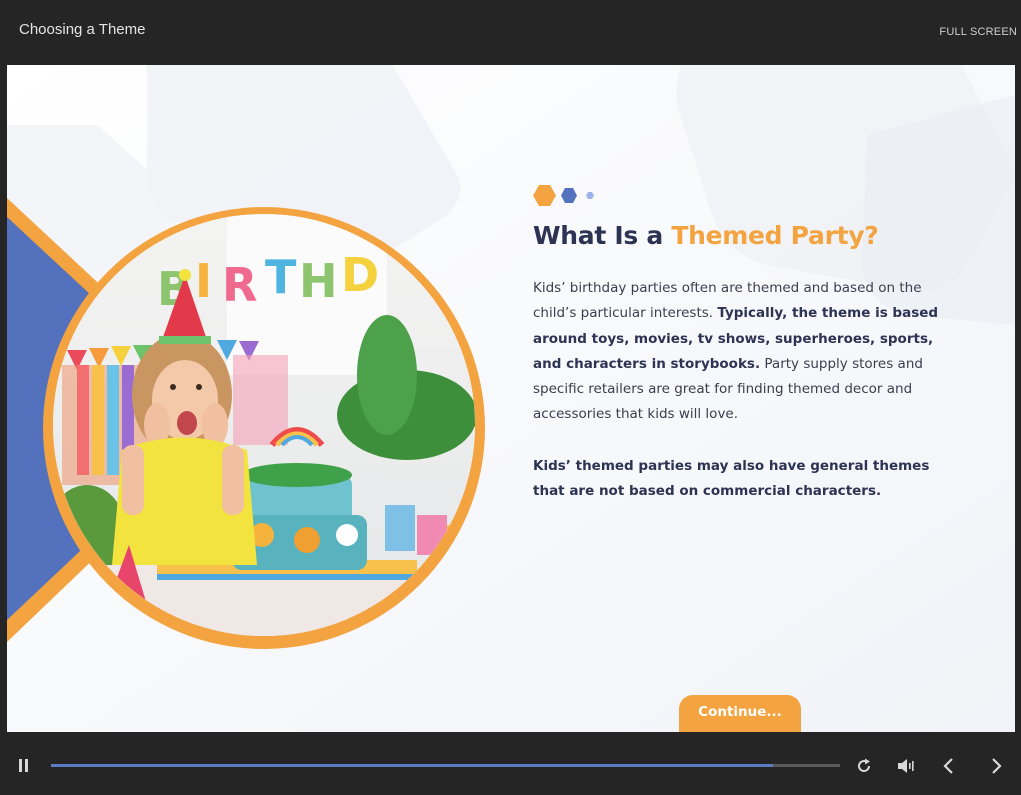 The image size is (1021, 795). Describe the element at coordinates (510, 32) in the screenshot. I see `top-bar: Choosing a Theme FULL SCREEN` at that location.